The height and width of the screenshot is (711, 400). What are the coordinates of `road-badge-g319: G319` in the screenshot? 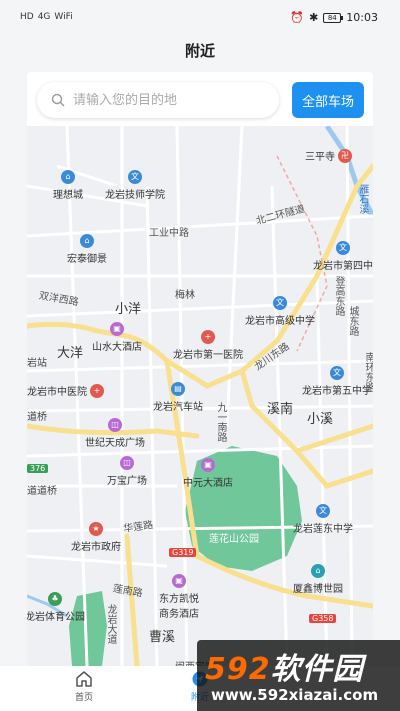 It's located at (183, 552).